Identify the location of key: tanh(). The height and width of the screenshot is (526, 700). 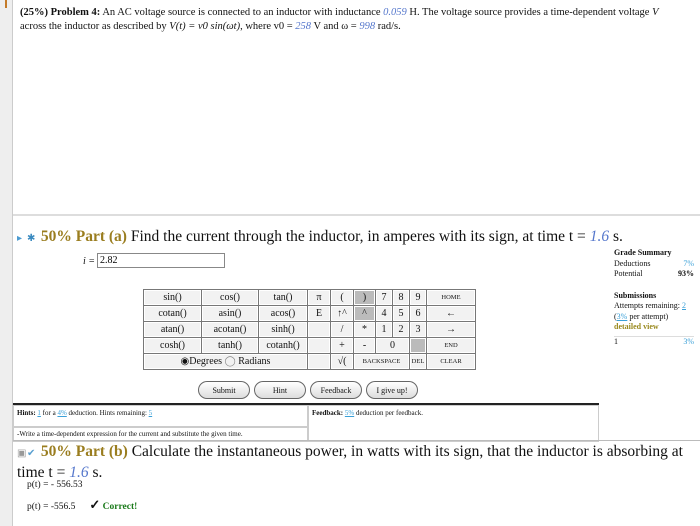
(230, 345).